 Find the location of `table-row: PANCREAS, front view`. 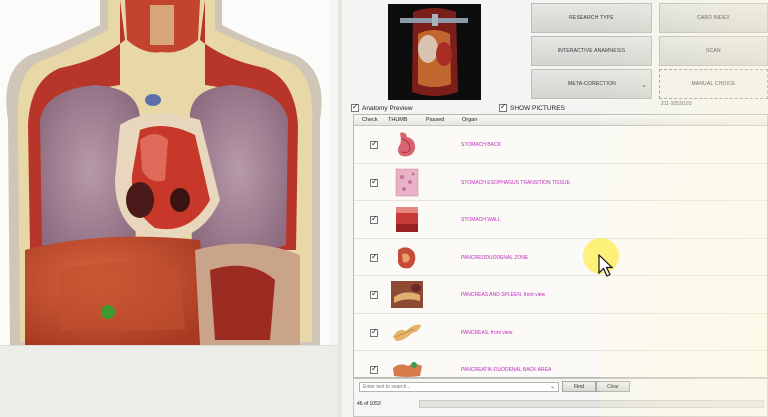

table-row: PANCREAS, front view is located at coordinates (560, 332).